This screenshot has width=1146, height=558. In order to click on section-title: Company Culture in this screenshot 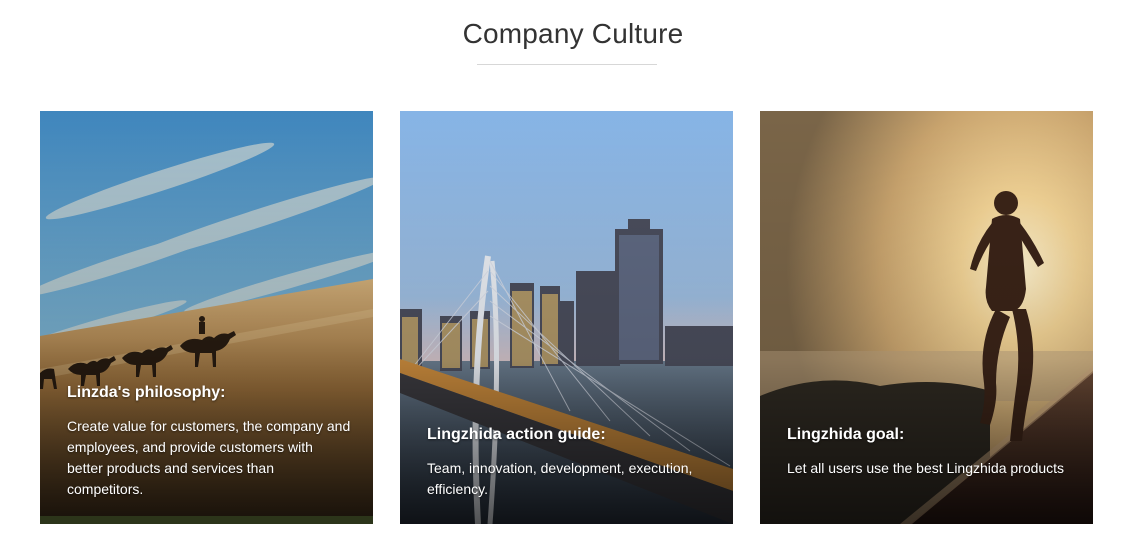, I will do `click(573, 33)`.